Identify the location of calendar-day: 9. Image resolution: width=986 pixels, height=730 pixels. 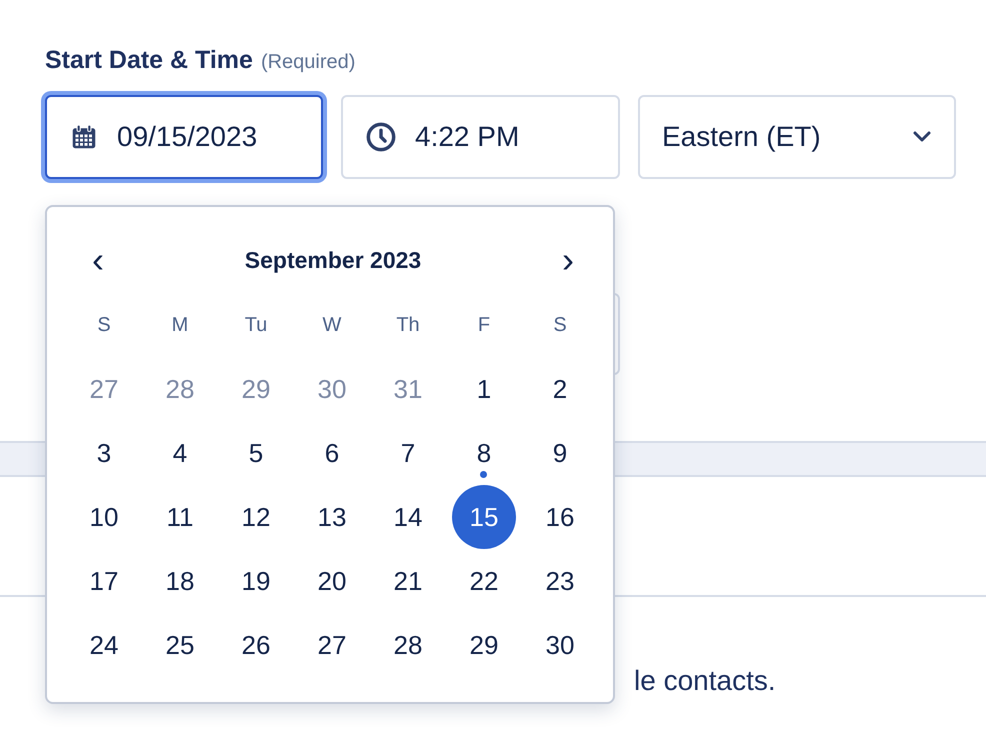
(560, 453).